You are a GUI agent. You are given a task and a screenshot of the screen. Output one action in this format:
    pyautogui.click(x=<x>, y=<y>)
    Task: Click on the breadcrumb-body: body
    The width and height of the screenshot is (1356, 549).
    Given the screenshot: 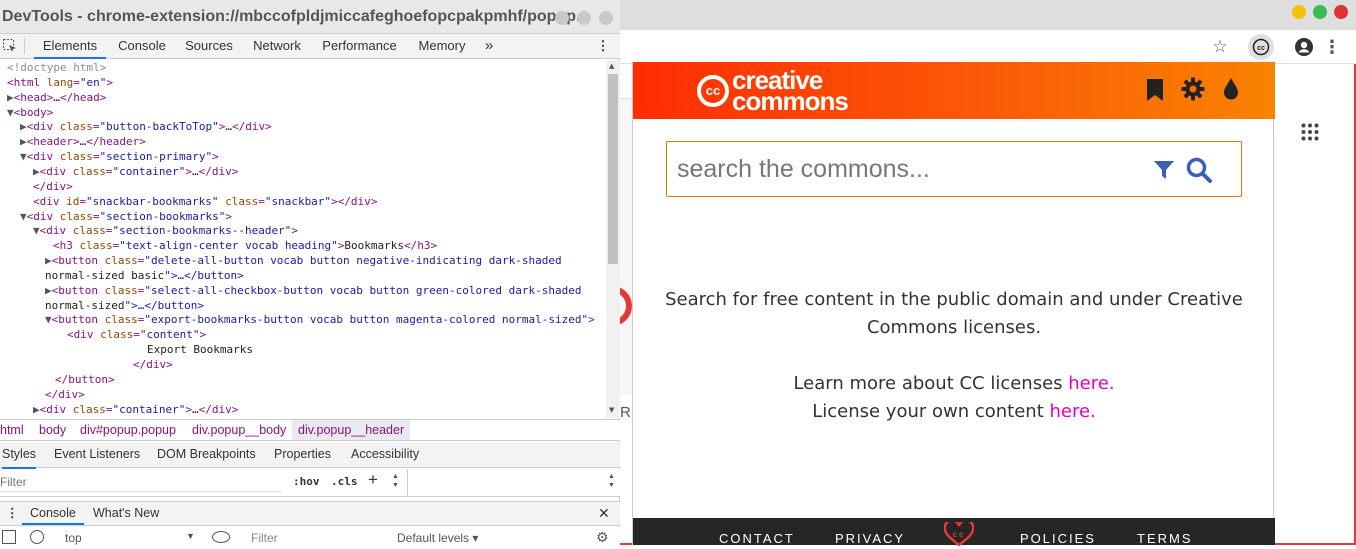 What is the action you would take?
    pyautogui.click(x=52, y=430)
    